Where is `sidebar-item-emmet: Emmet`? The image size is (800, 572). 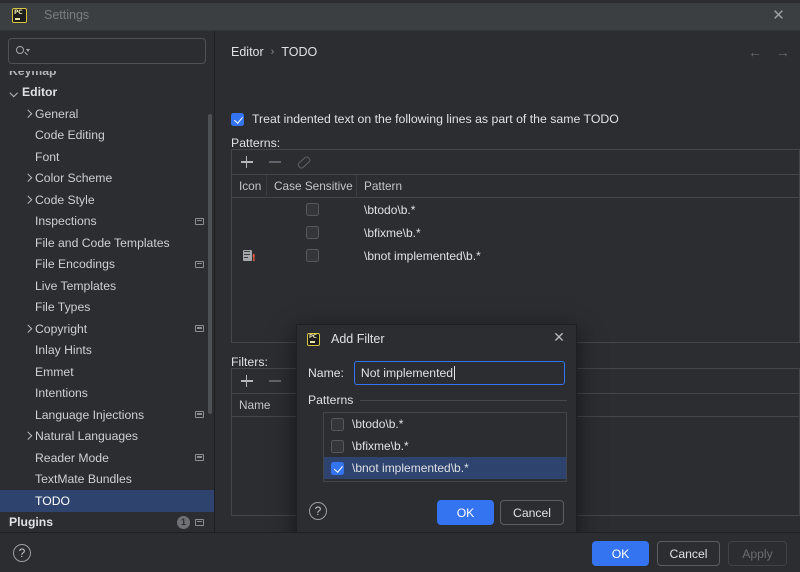 sidebar-item-emmet: Emmet is located at coordinates (107, 372).